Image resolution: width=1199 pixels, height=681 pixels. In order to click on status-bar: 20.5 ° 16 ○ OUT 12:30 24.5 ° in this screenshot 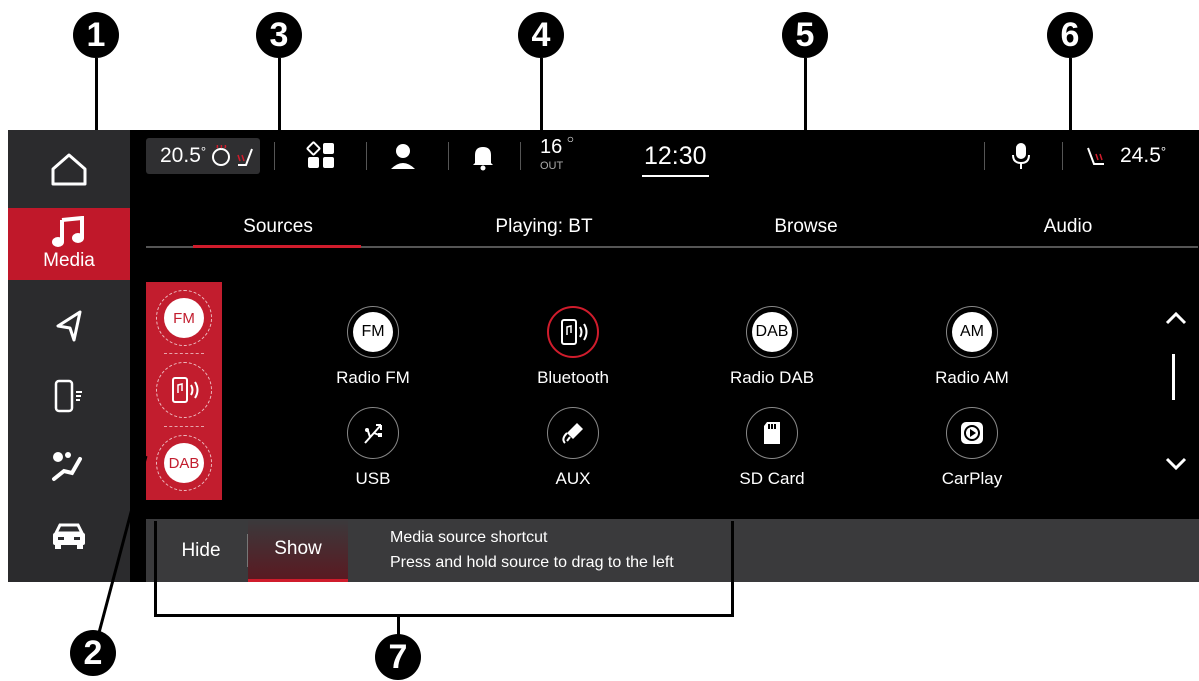, I will do `click(664, 156)`.